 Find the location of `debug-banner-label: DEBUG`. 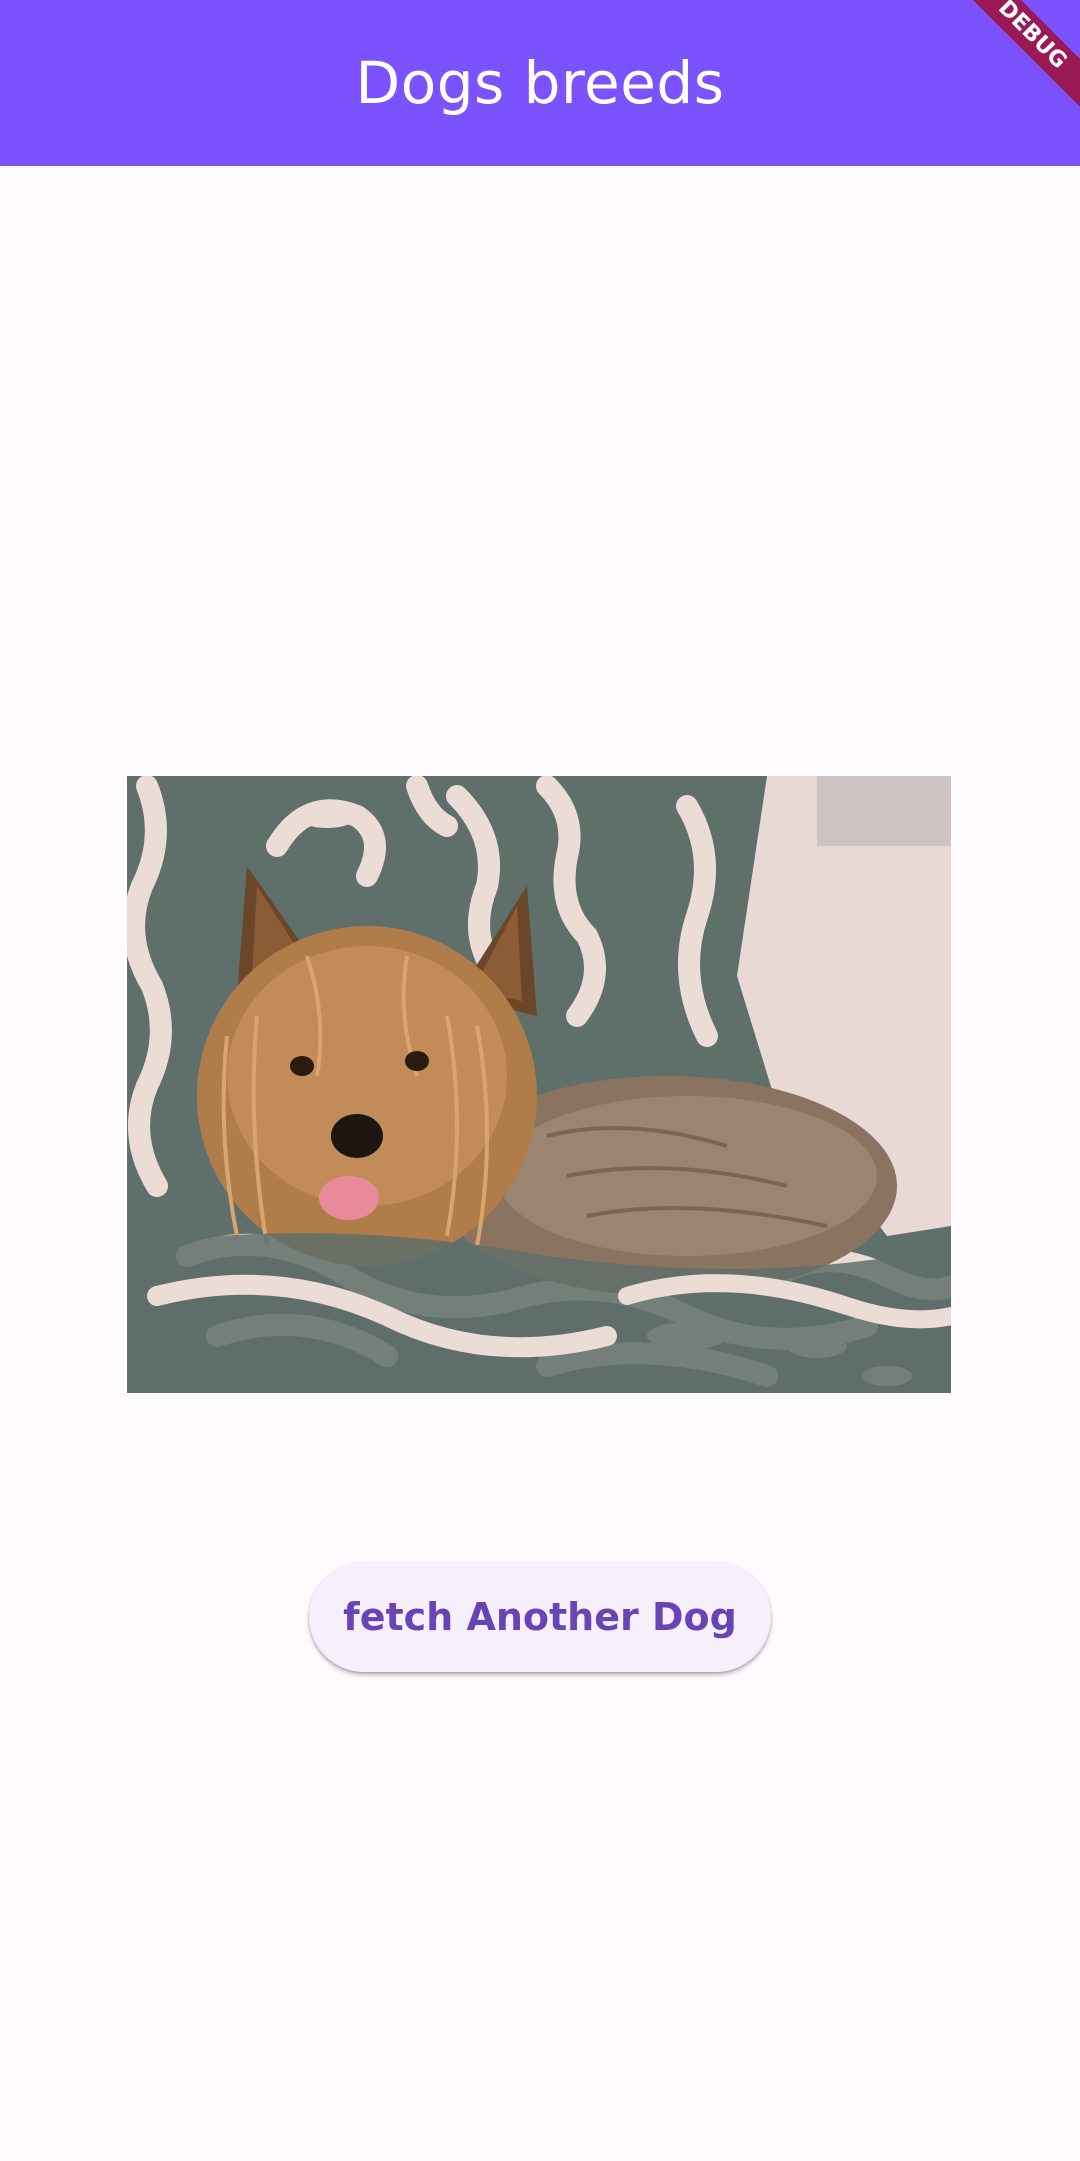

debug-banner-label: DEBUG is located at coordinates (1020, 59).